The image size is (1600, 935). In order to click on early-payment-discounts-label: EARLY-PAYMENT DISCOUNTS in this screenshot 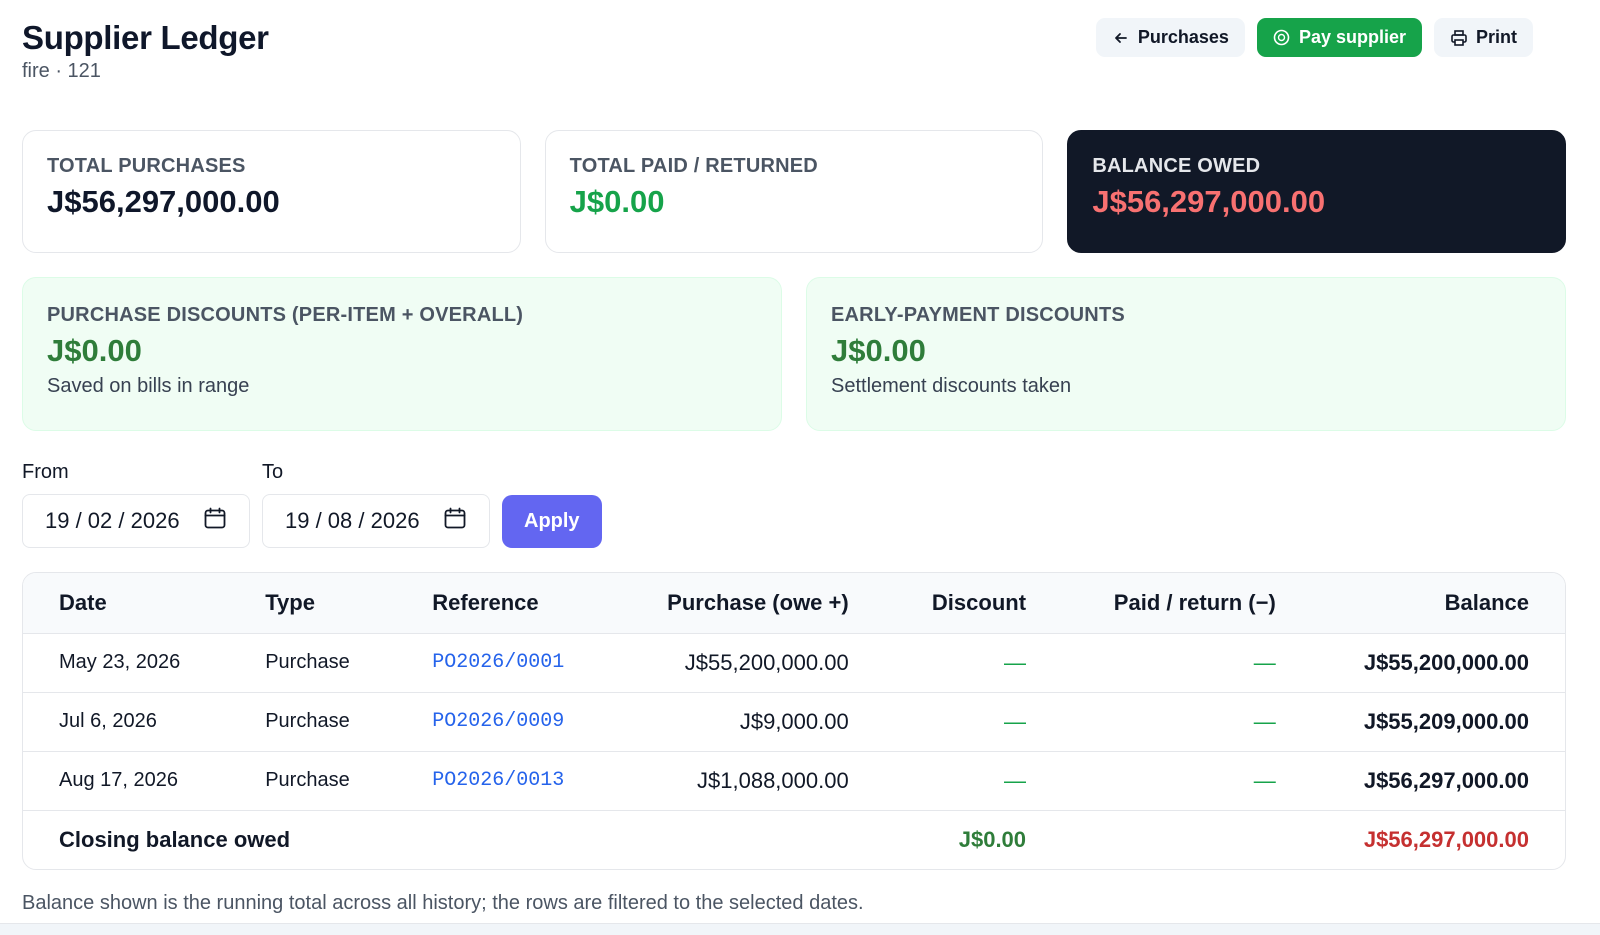, I will do `click(978, 315)`.